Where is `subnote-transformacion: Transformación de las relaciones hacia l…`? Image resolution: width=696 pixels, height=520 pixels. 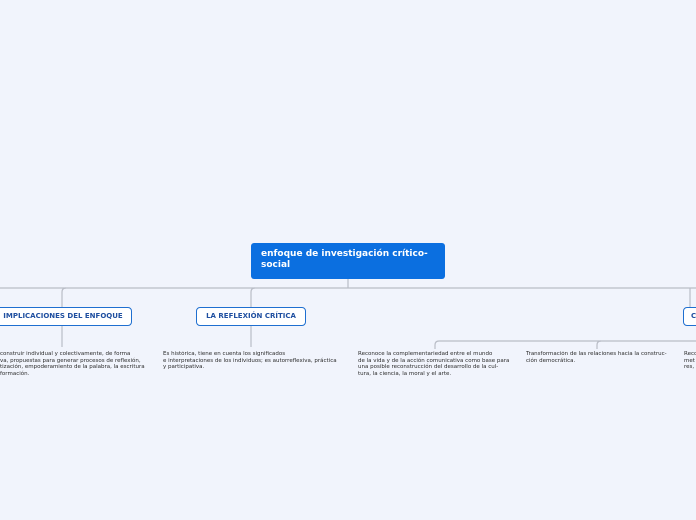
subnote-transformacion: Transformación de las relaciones hacia l… is located at coordinates (596, 357).